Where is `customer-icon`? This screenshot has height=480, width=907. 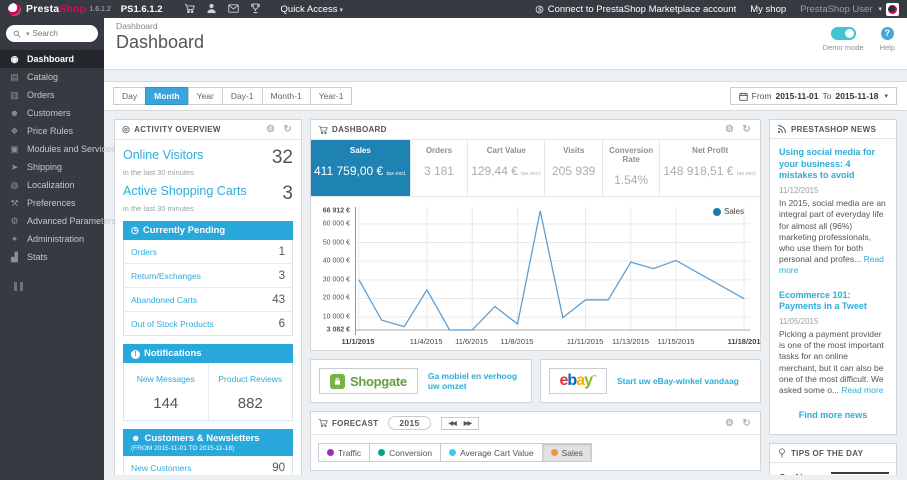 customer-icon is located at coordinates (212, 8).